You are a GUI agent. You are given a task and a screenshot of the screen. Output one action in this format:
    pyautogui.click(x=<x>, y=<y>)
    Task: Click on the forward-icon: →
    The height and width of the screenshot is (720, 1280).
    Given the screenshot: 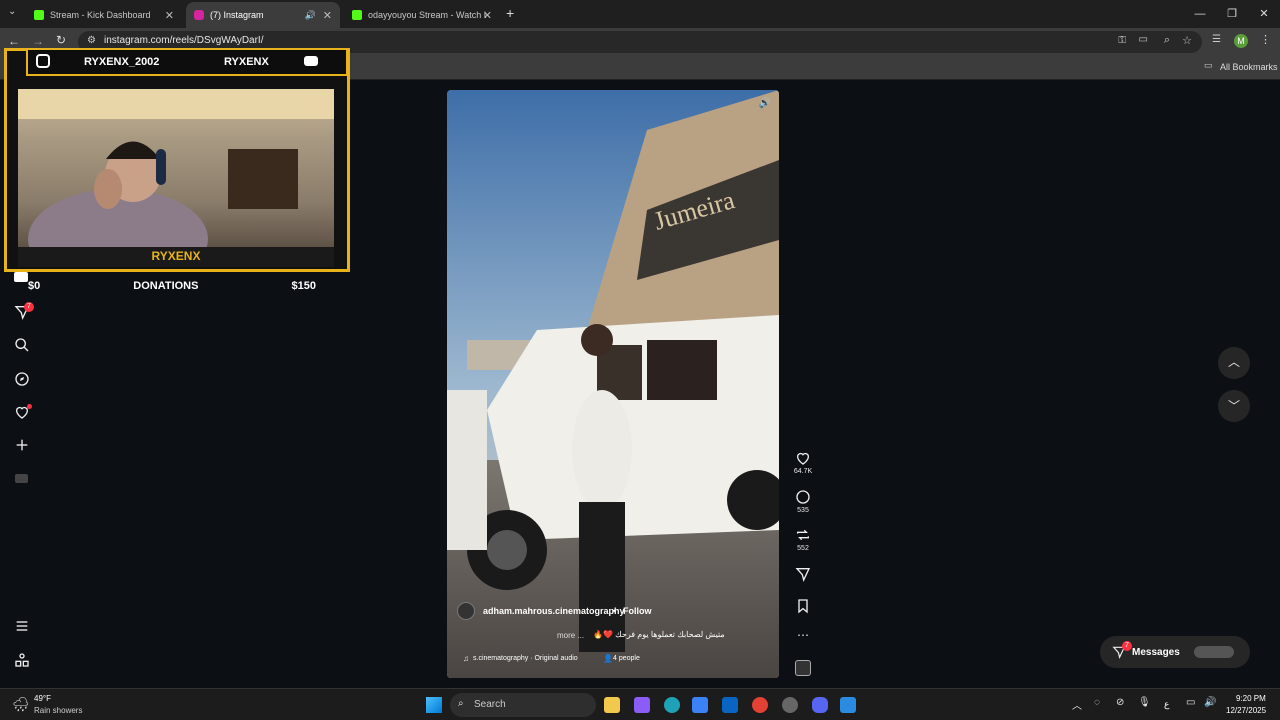 What is the action you would take?
    pyautogui.click(x=38, y=41)
    